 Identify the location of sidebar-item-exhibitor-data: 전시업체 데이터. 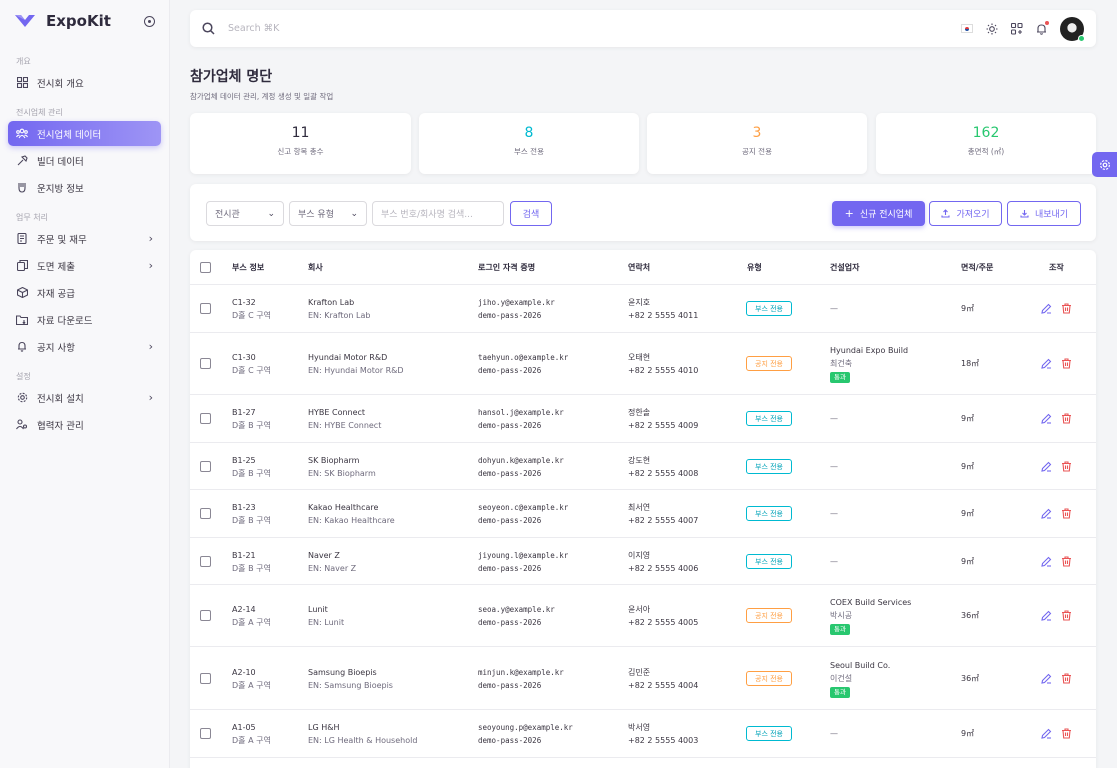
(84, 133).